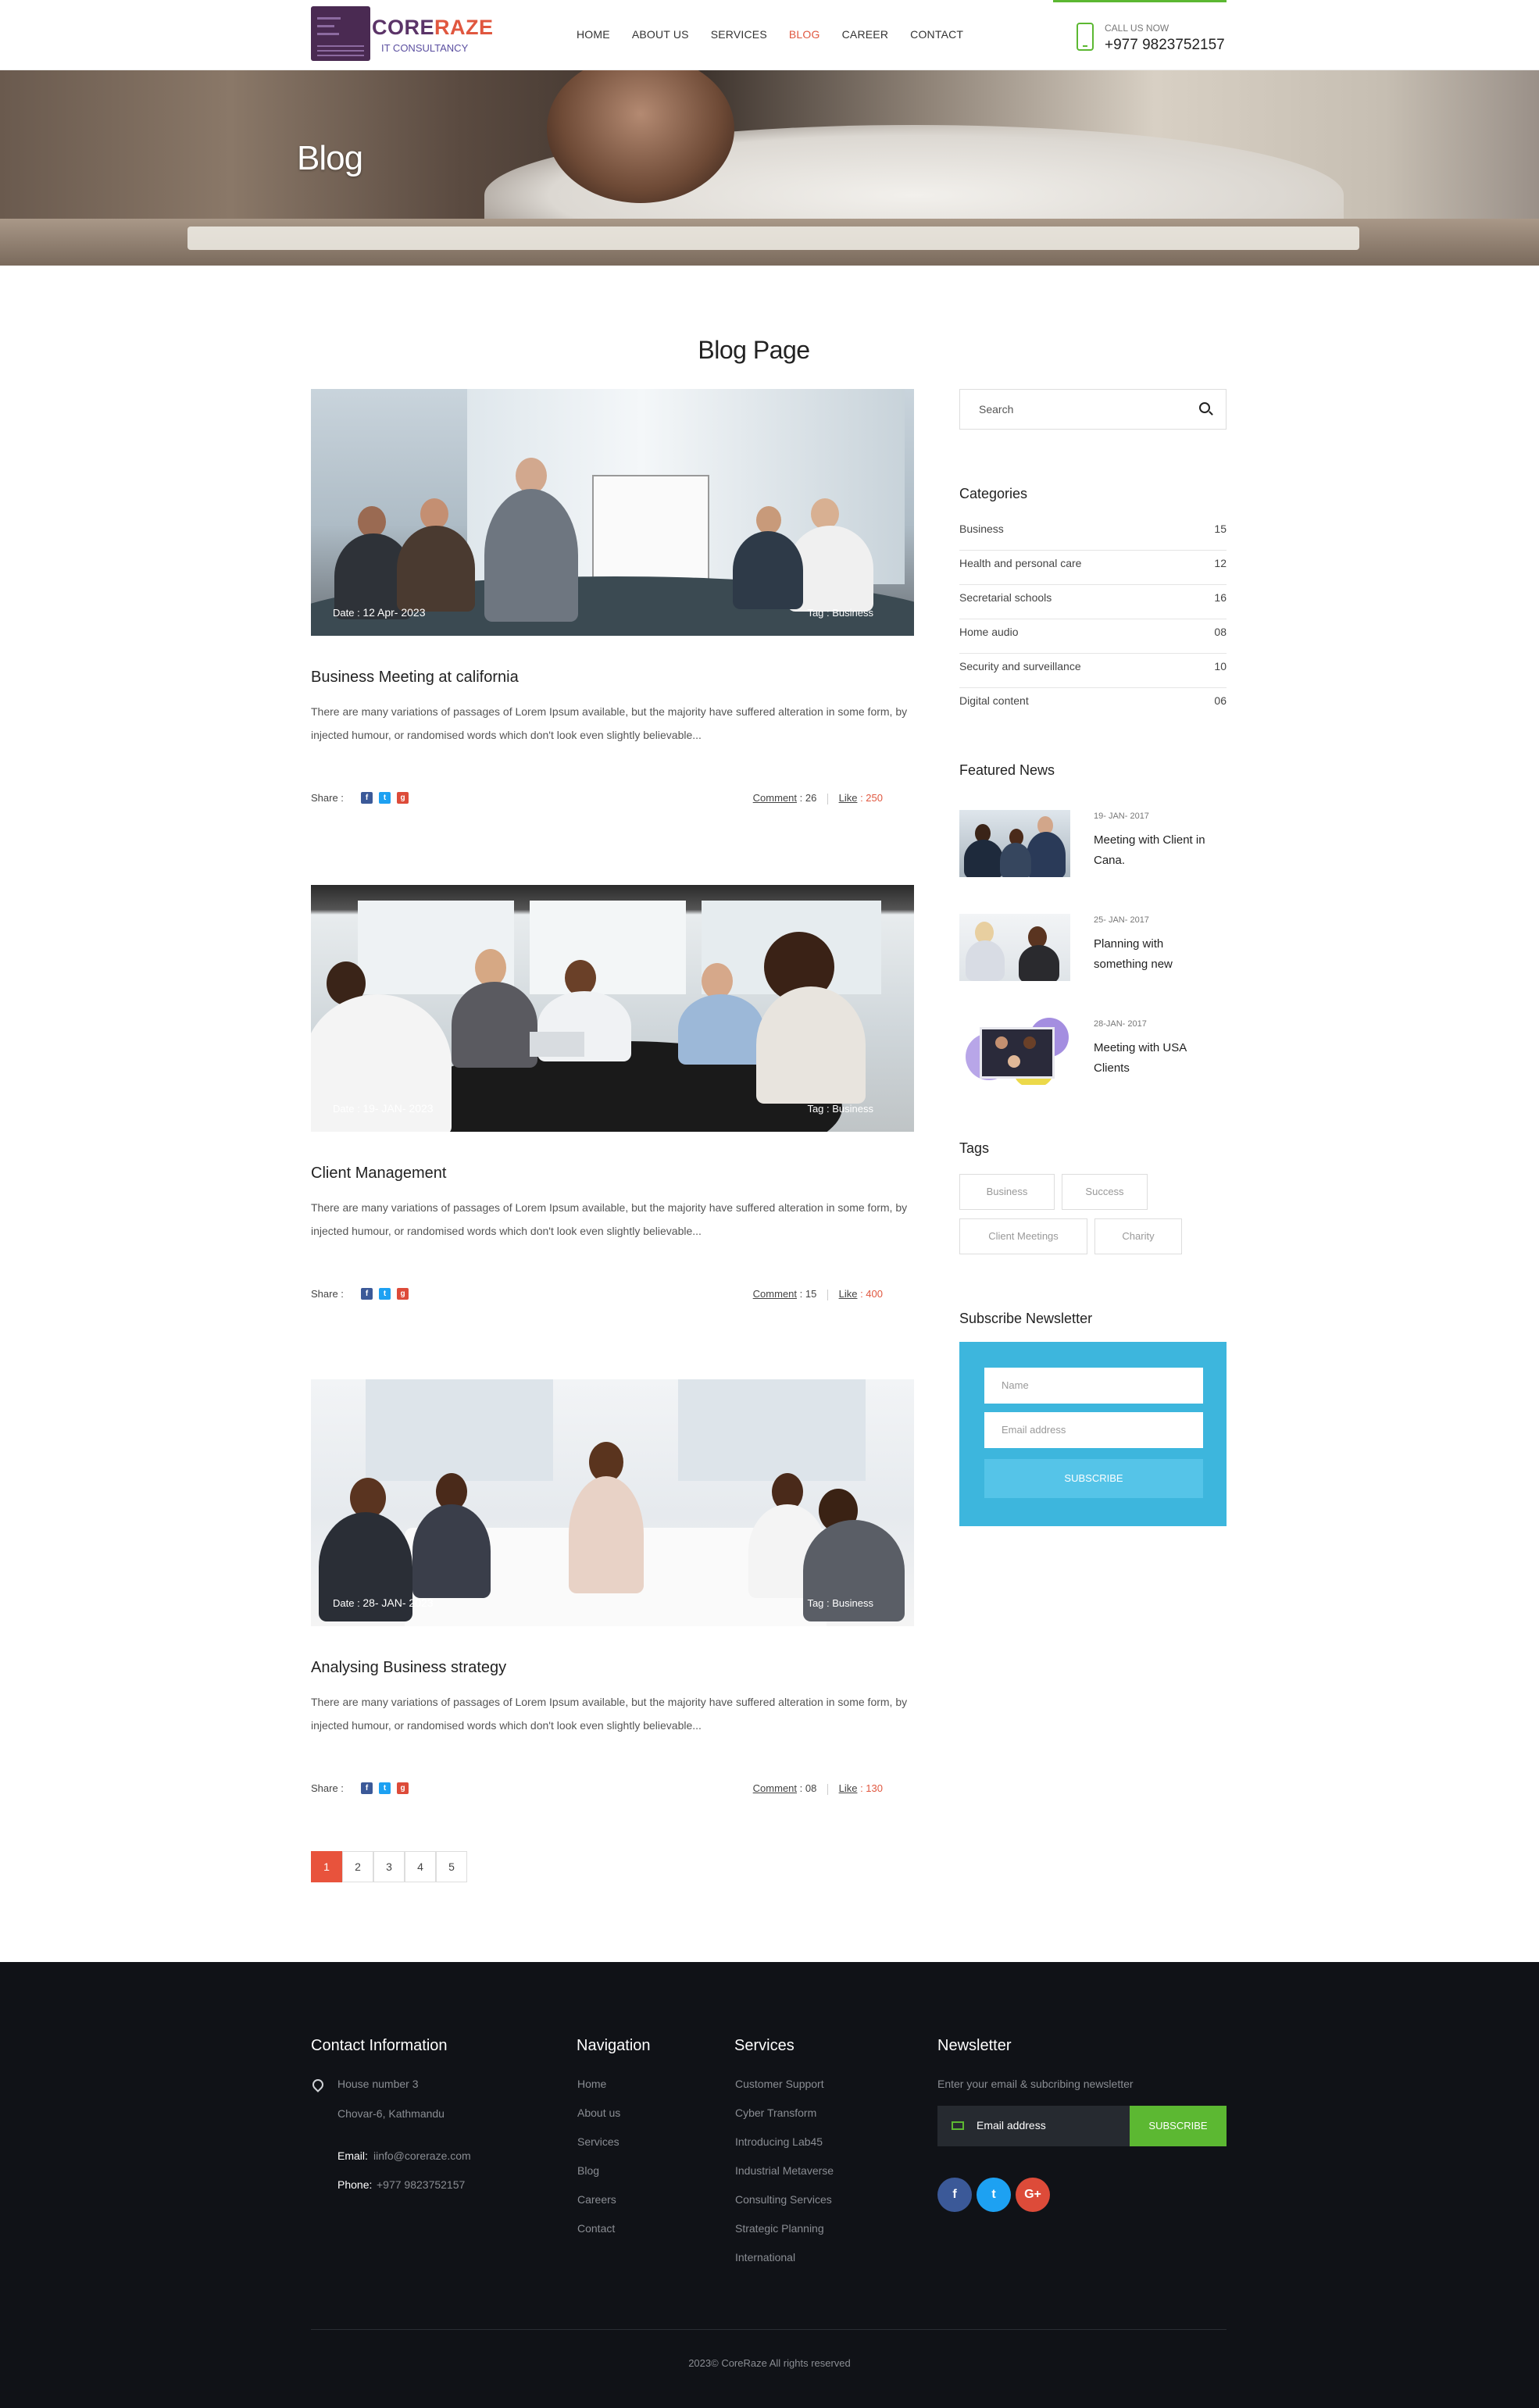  Describe the element at coordinates (1093, 1386) in the screenshot. I see `name-field: Name` at that location.